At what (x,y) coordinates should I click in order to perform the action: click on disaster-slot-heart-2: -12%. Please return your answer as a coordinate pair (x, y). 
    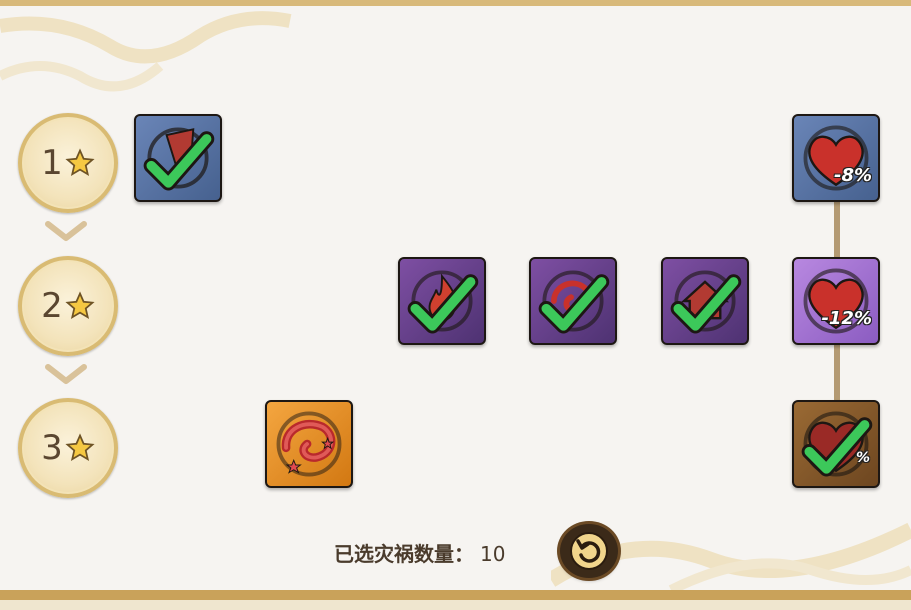
    Looking at the image, I should click on (836, 301).